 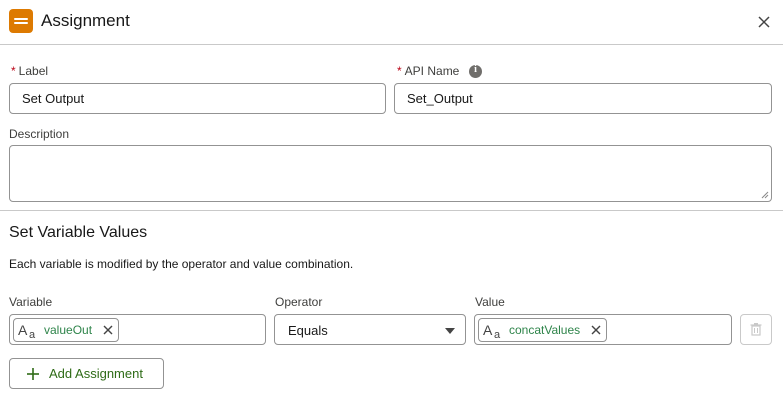 What do you see at coordinates (490, 302) in the screenshot?
I see `value-column-label: Value` at bounding box center [490, 302].